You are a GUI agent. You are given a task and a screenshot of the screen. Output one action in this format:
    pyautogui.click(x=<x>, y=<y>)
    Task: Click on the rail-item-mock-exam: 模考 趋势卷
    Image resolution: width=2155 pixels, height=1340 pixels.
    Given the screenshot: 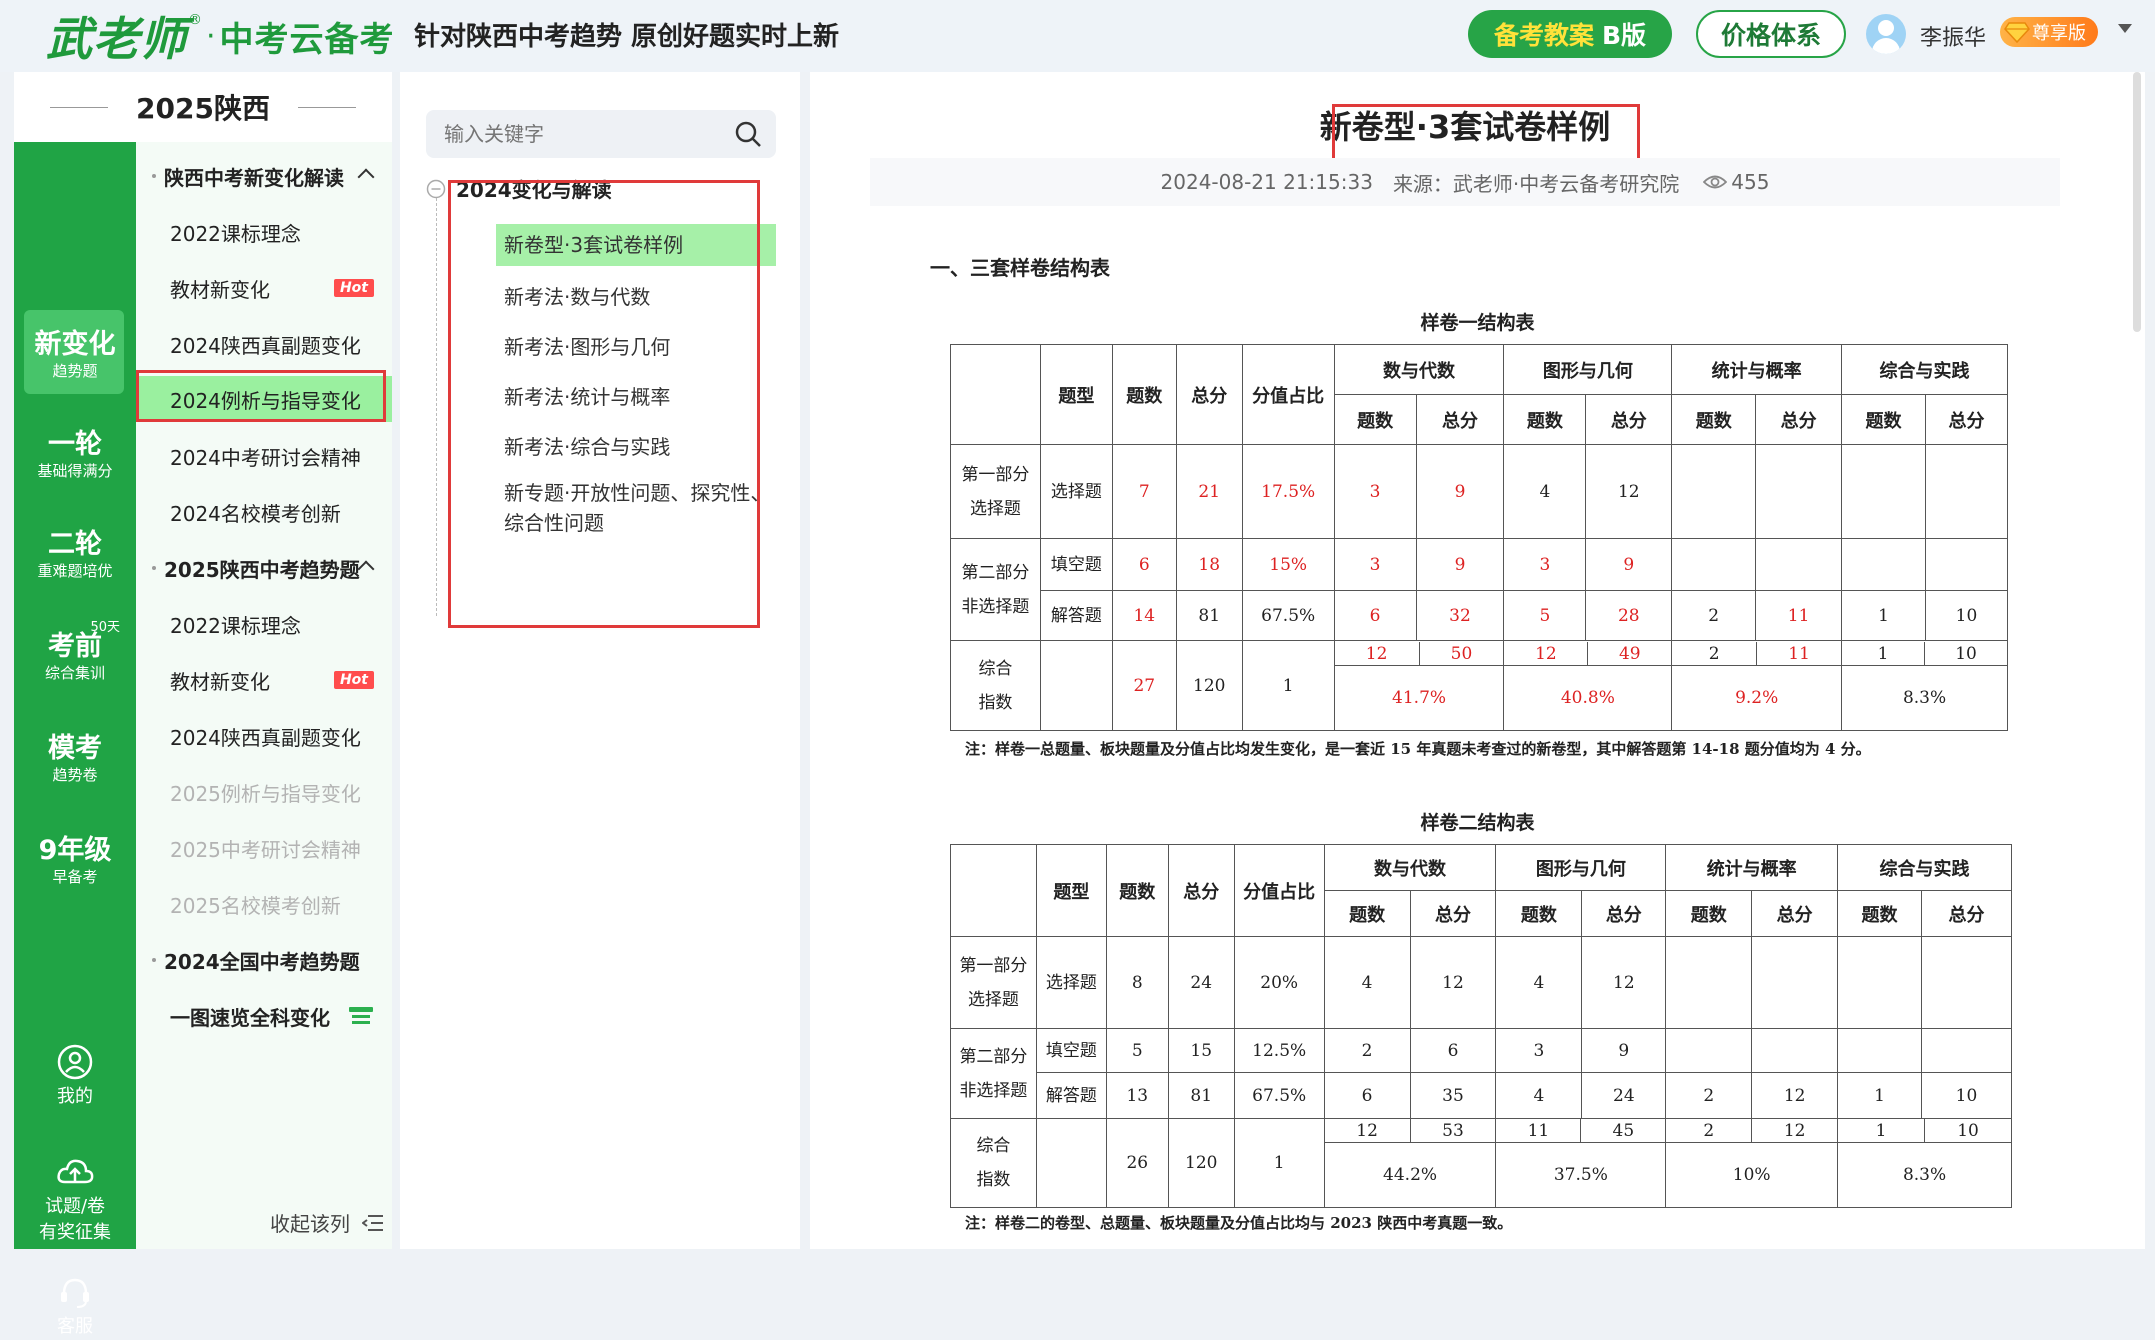 What is the action you would take?
    pyautogui.click(x=75, y=758)
    